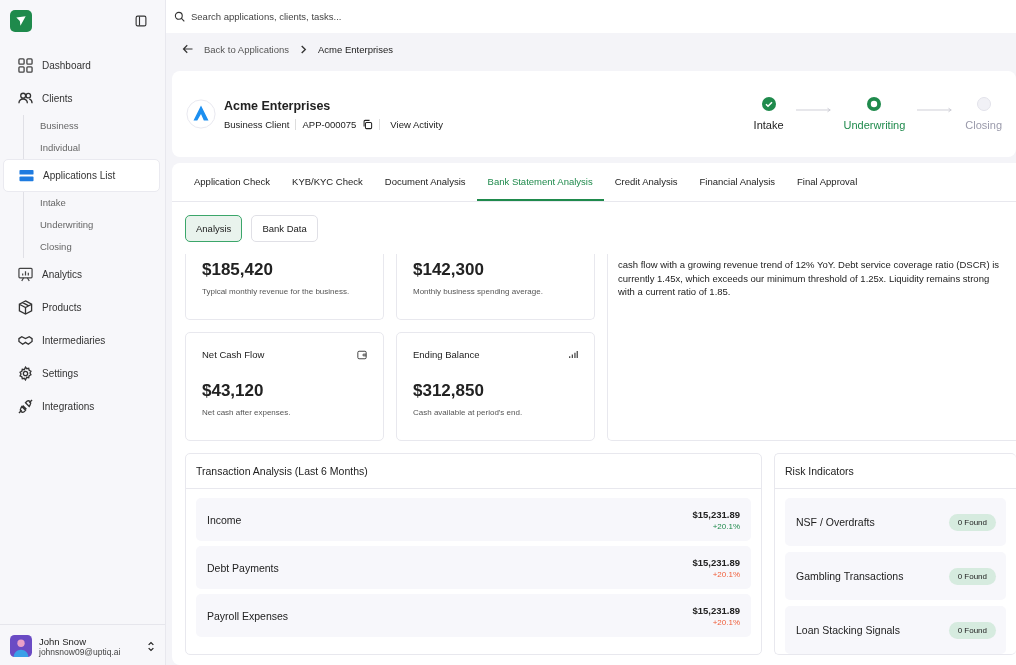 The width and height of the screenshot is (1016, 665). What do you see at coordinates (362, 354) in the screenshot?
I see `wallet-icon` at bounding box center [362, 354].